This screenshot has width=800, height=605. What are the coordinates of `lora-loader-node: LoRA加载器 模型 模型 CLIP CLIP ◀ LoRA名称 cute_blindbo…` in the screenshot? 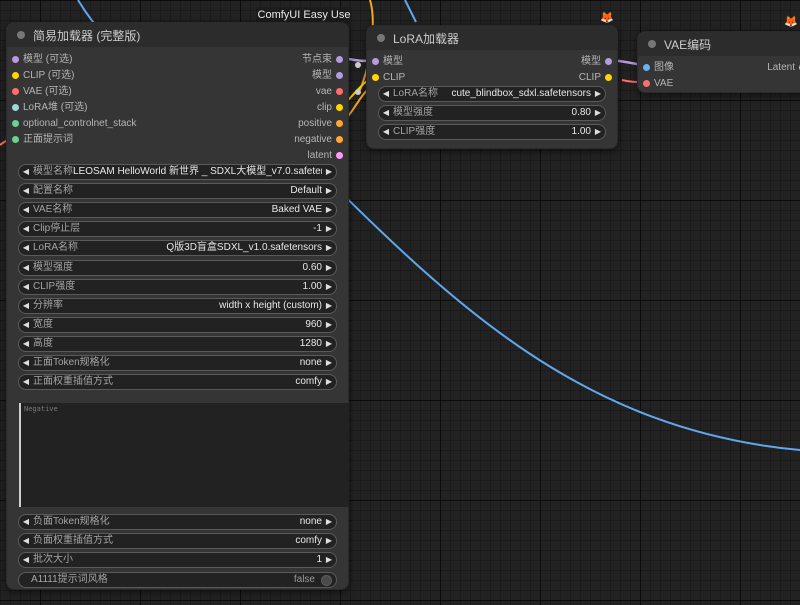 It's located at (492, 87).